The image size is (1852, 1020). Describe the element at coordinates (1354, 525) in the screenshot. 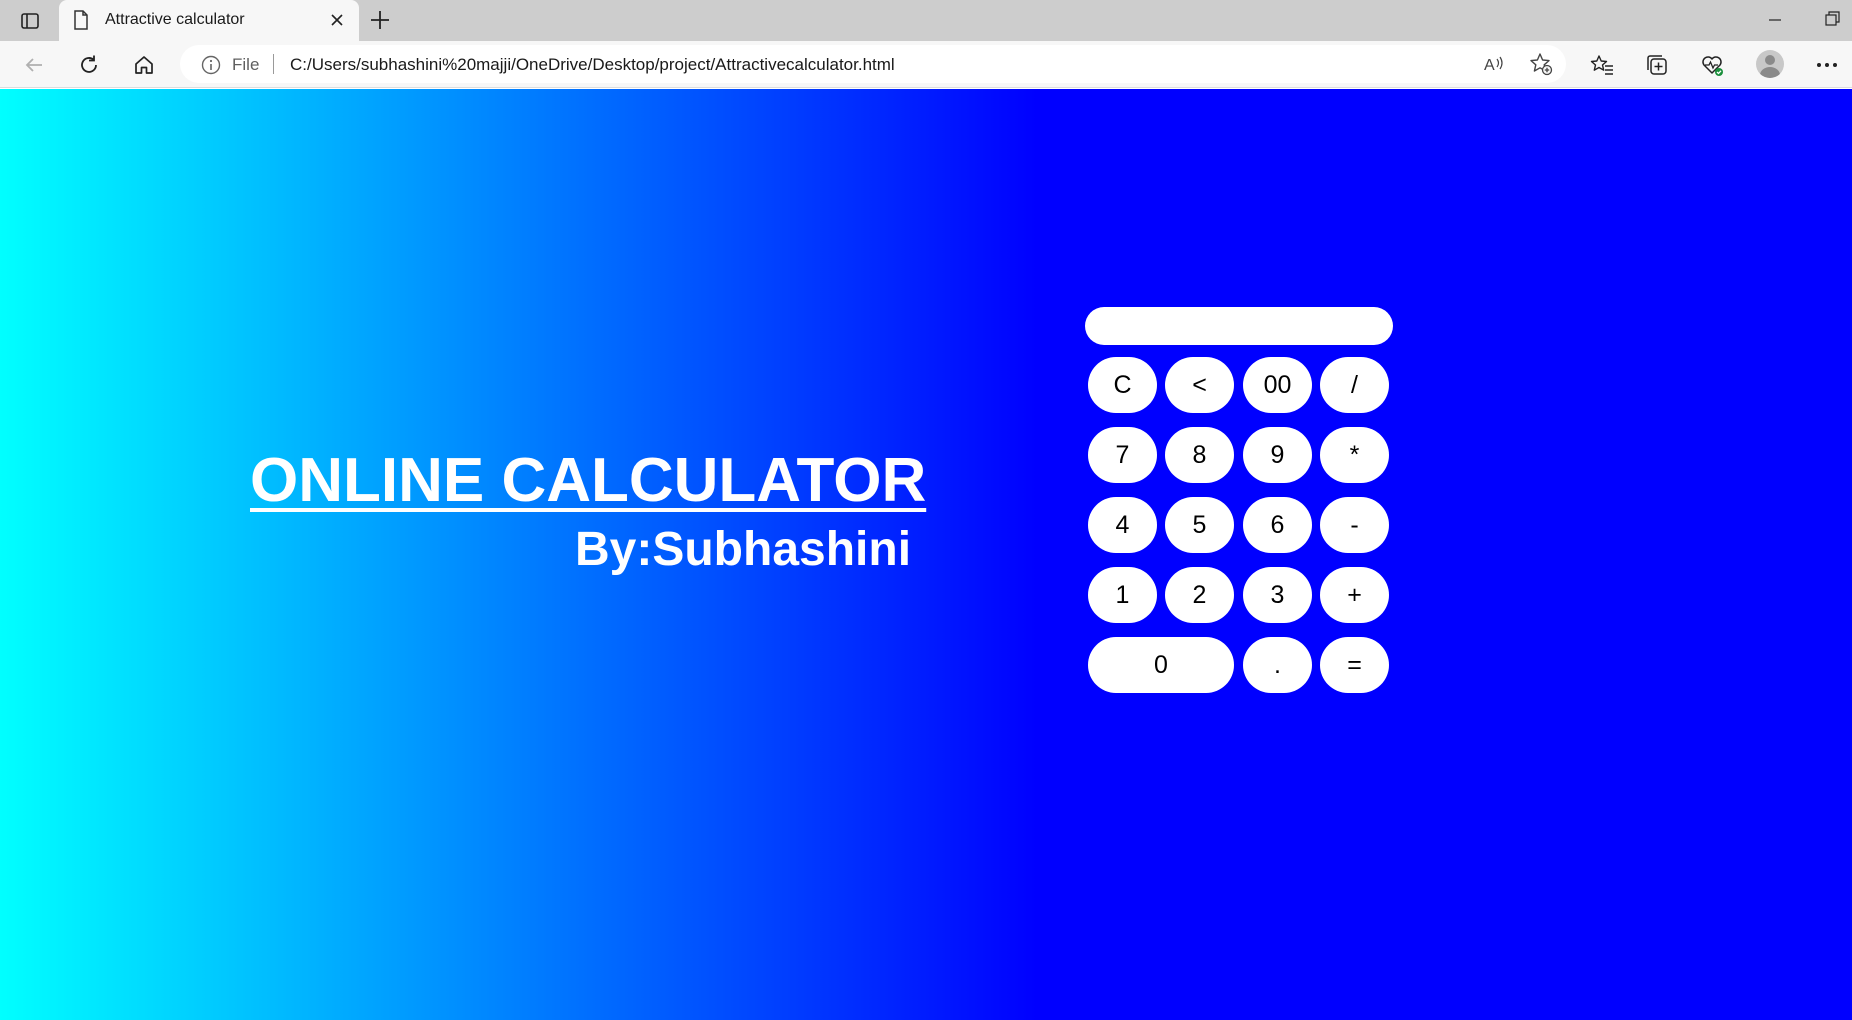

I see `subtract-button: -` at that location.